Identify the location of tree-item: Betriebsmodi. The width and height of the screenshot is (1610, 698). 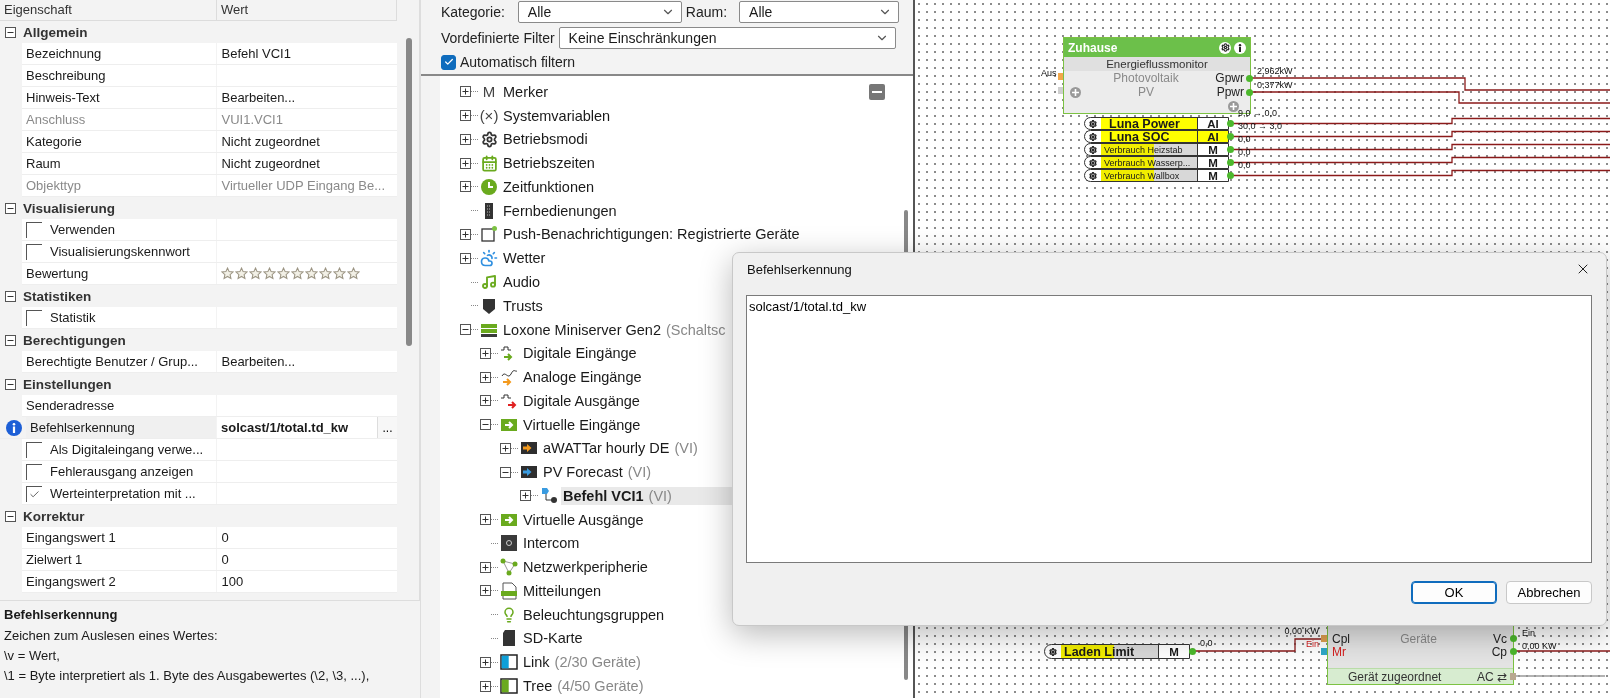
(545, 139).